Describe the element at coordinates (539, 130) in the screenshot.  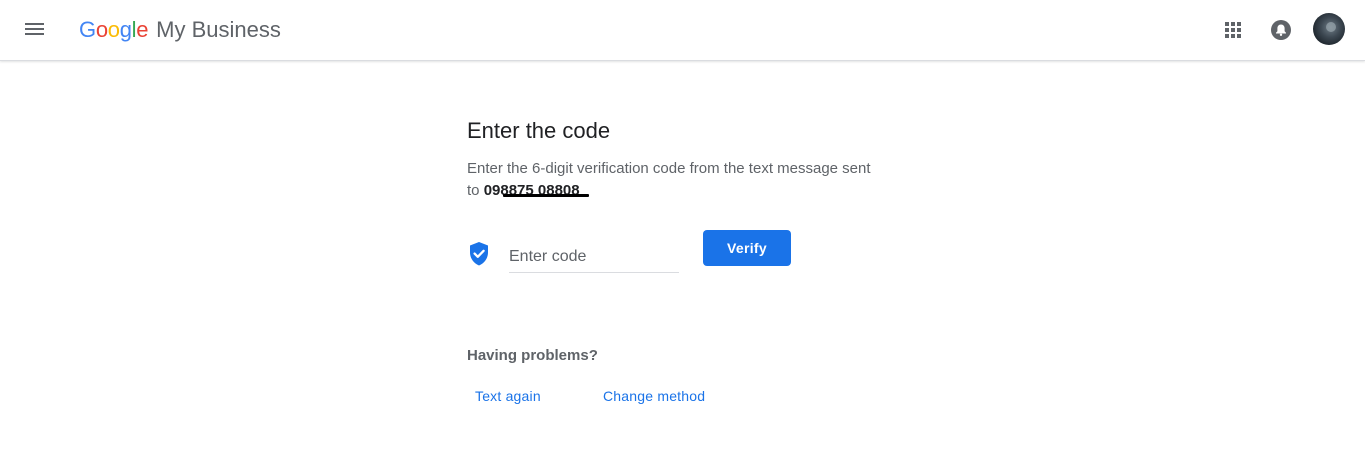
I see `page-title: Enter the code` at that location.